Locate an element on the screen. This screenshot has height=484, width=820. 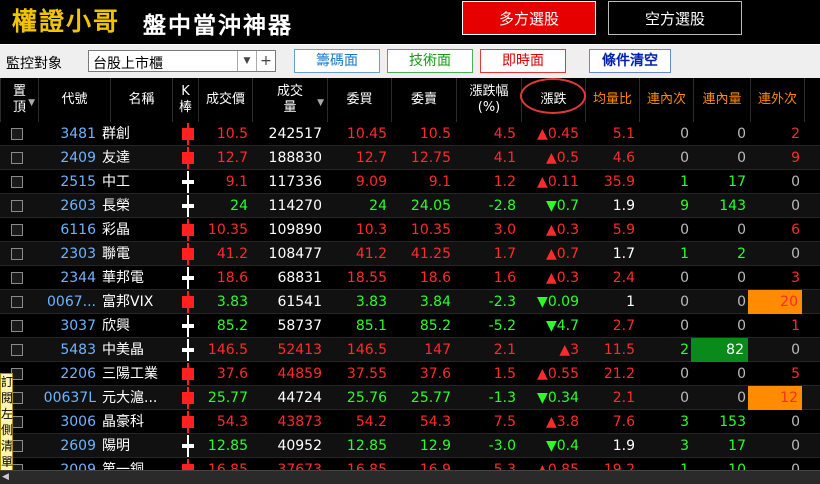
monitor-label: 監控對象 is located at coordinates (34, 64).